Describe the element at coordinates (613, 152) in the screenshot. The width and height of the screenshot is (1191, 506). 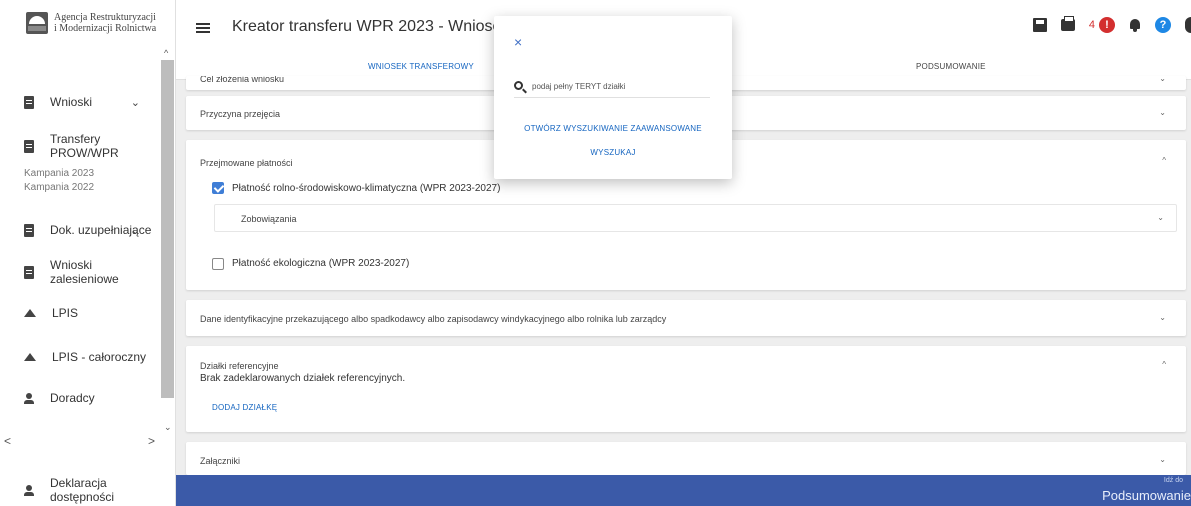
I see `search-button: WYSZUKAJ` at that location.